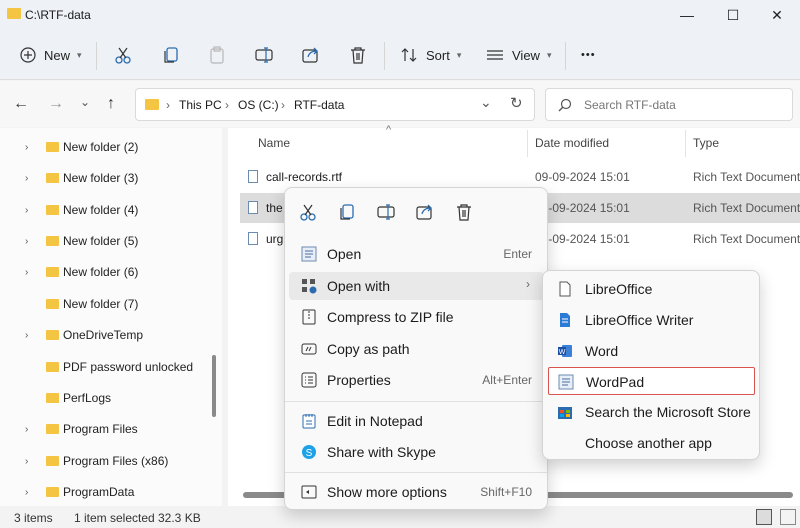 This screenshot has width=800, height=528. I want to click on menu-item-label: Show more options, so click(387, 492).